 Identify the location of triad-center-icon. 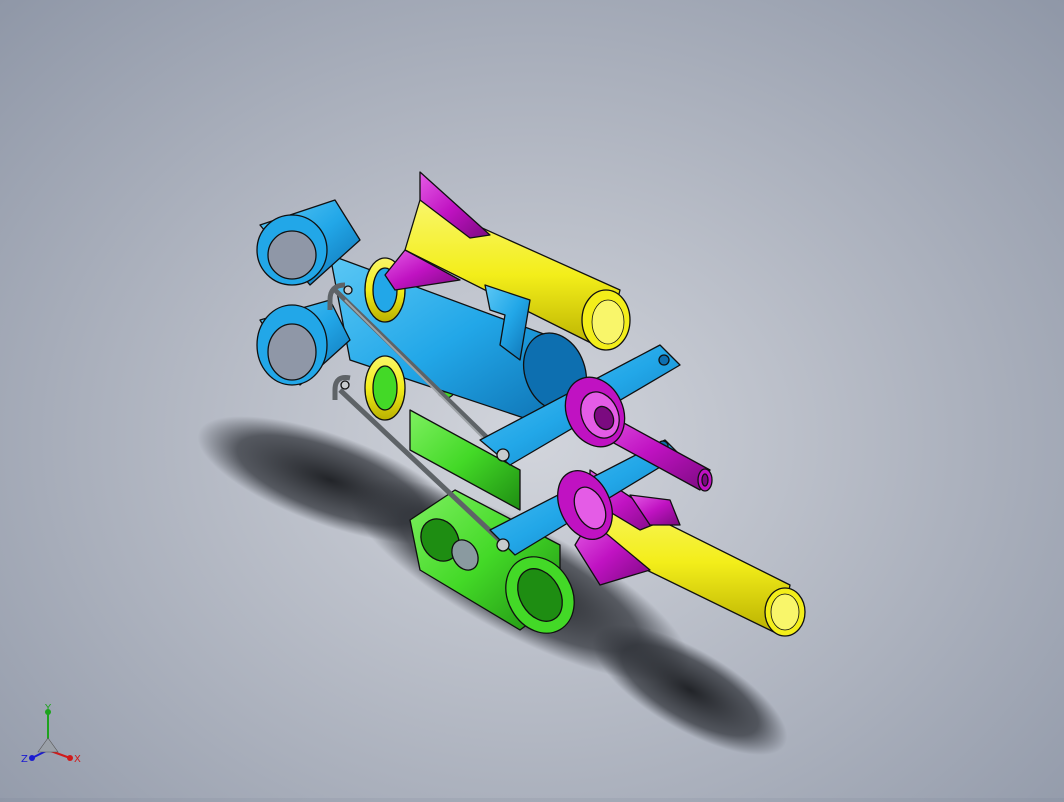
(48, 745).